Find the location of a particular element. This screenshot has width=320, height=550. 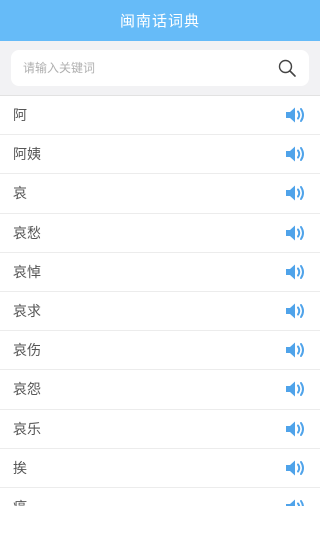

word-label: 阿姨 is located at coordinates (27, 155).